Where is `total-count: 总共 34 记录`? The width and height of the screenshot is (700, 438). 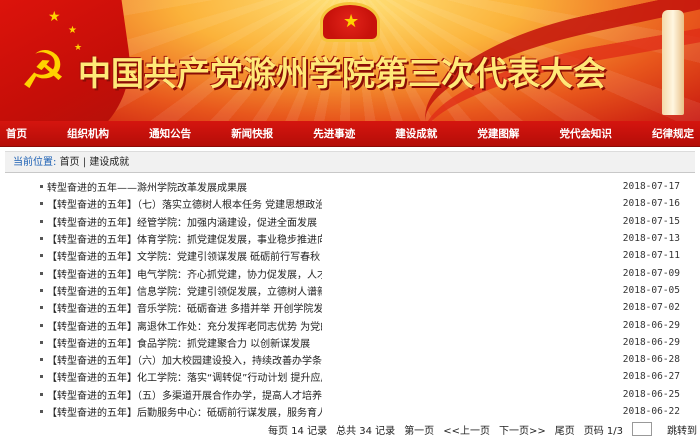
total-count: 总共 34 记录 is located at coordinates (366, 431).